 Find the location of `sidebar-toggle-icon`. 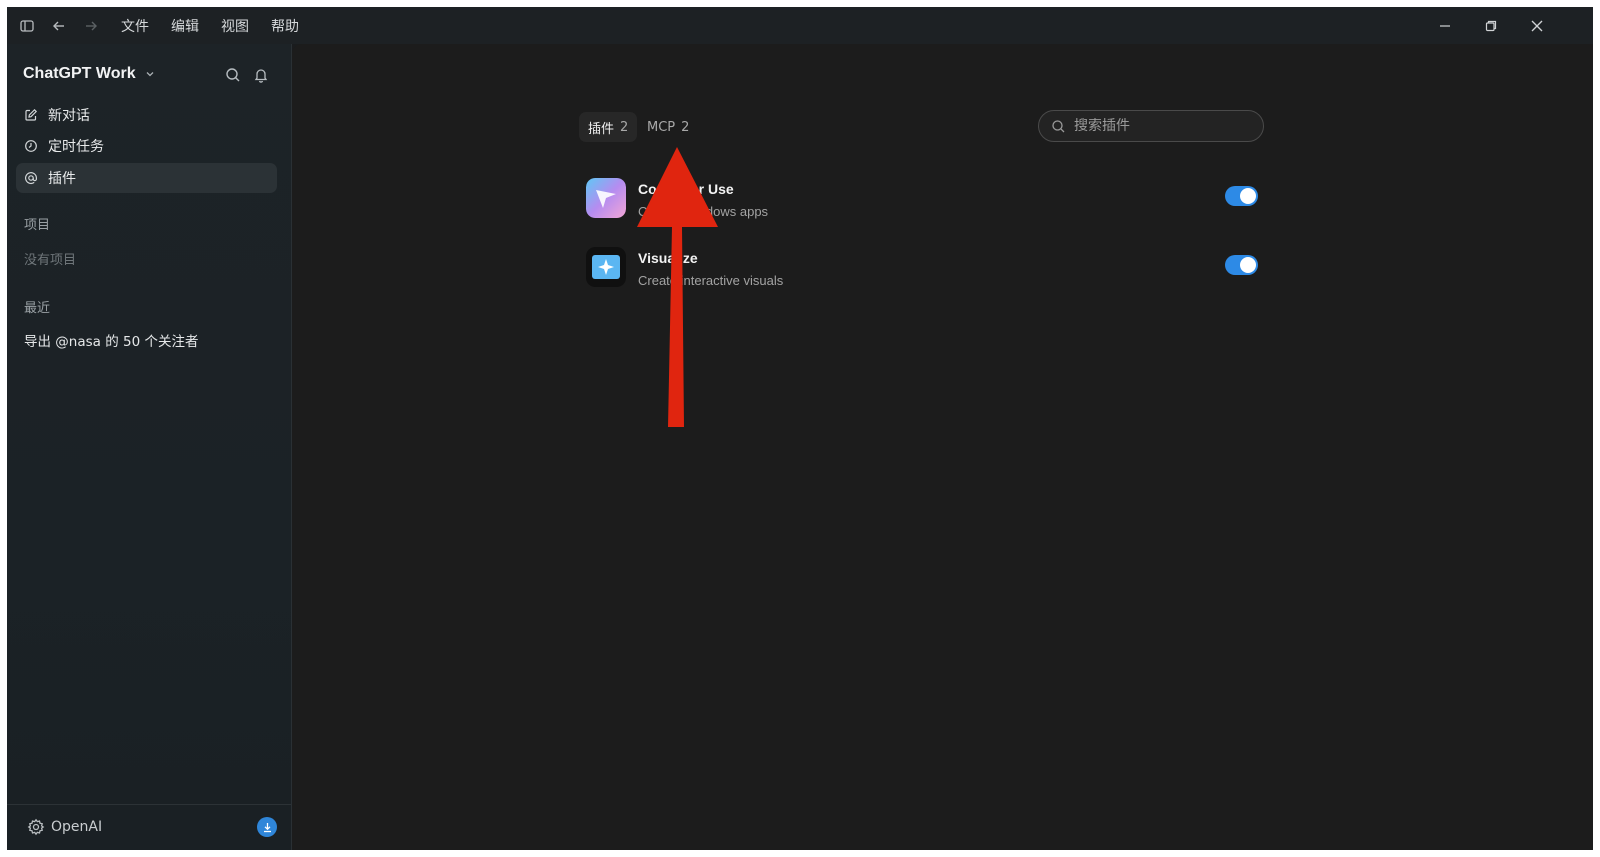

sidebar-toggle-icon is located at coordinates (27, 25).